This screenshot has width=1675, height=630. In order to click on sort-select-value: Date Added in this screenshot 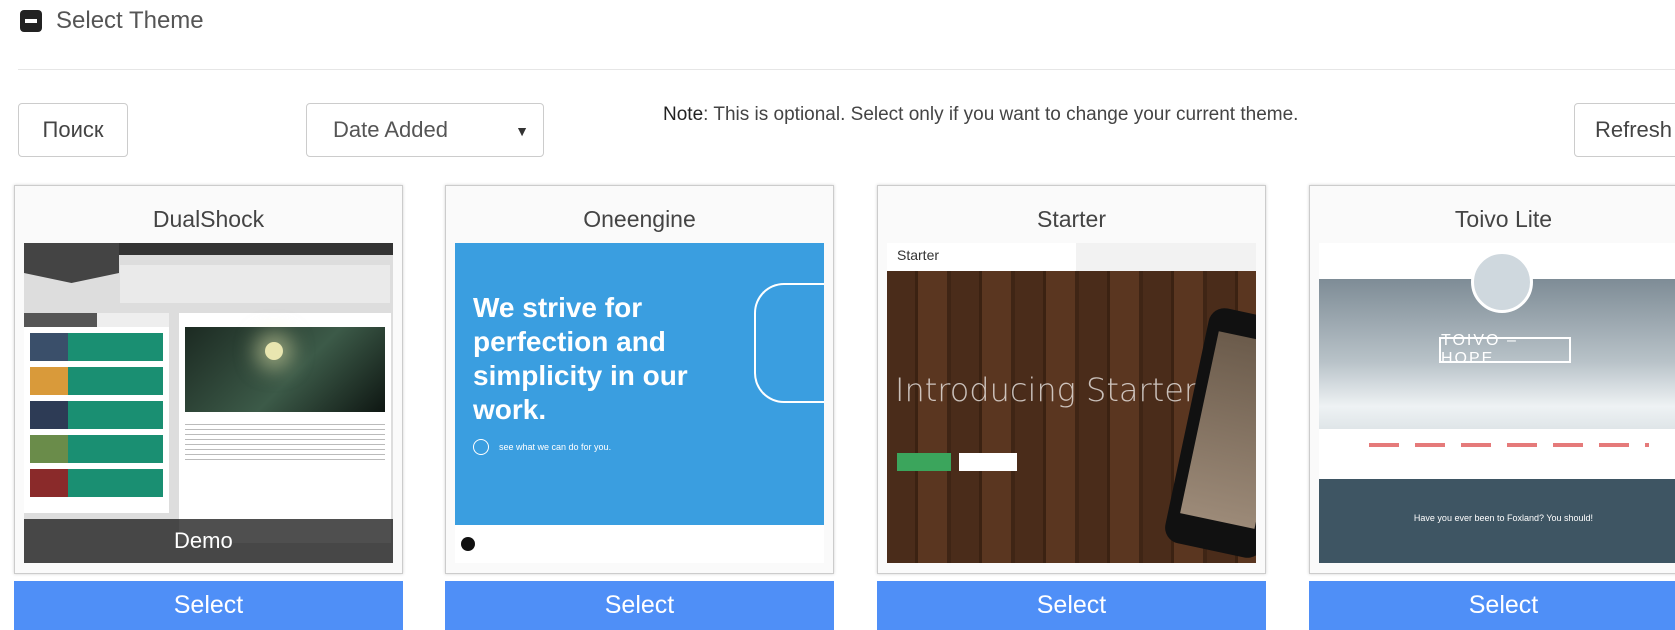, I will do `click(390, 129)`.